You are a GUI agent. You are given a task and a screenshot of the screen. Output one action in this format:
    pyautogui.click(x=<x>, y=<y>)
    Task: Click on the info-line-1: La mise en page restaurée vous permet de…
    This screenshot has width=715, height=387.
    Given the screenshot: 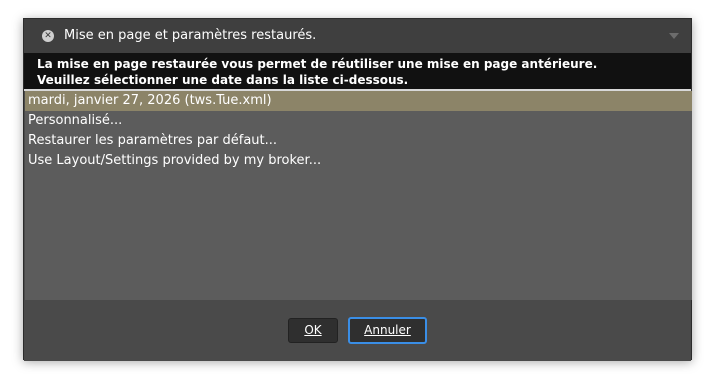 What is the action you would take?
    pyautogui.click(x=317, y=64)
    